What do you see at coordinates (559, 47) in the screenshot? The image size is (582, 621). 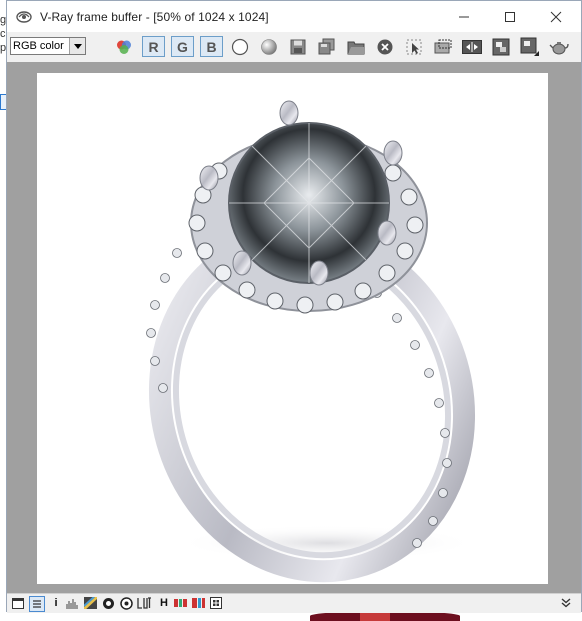 I see `teapot-render-icon` at bounding box center [559, 47].